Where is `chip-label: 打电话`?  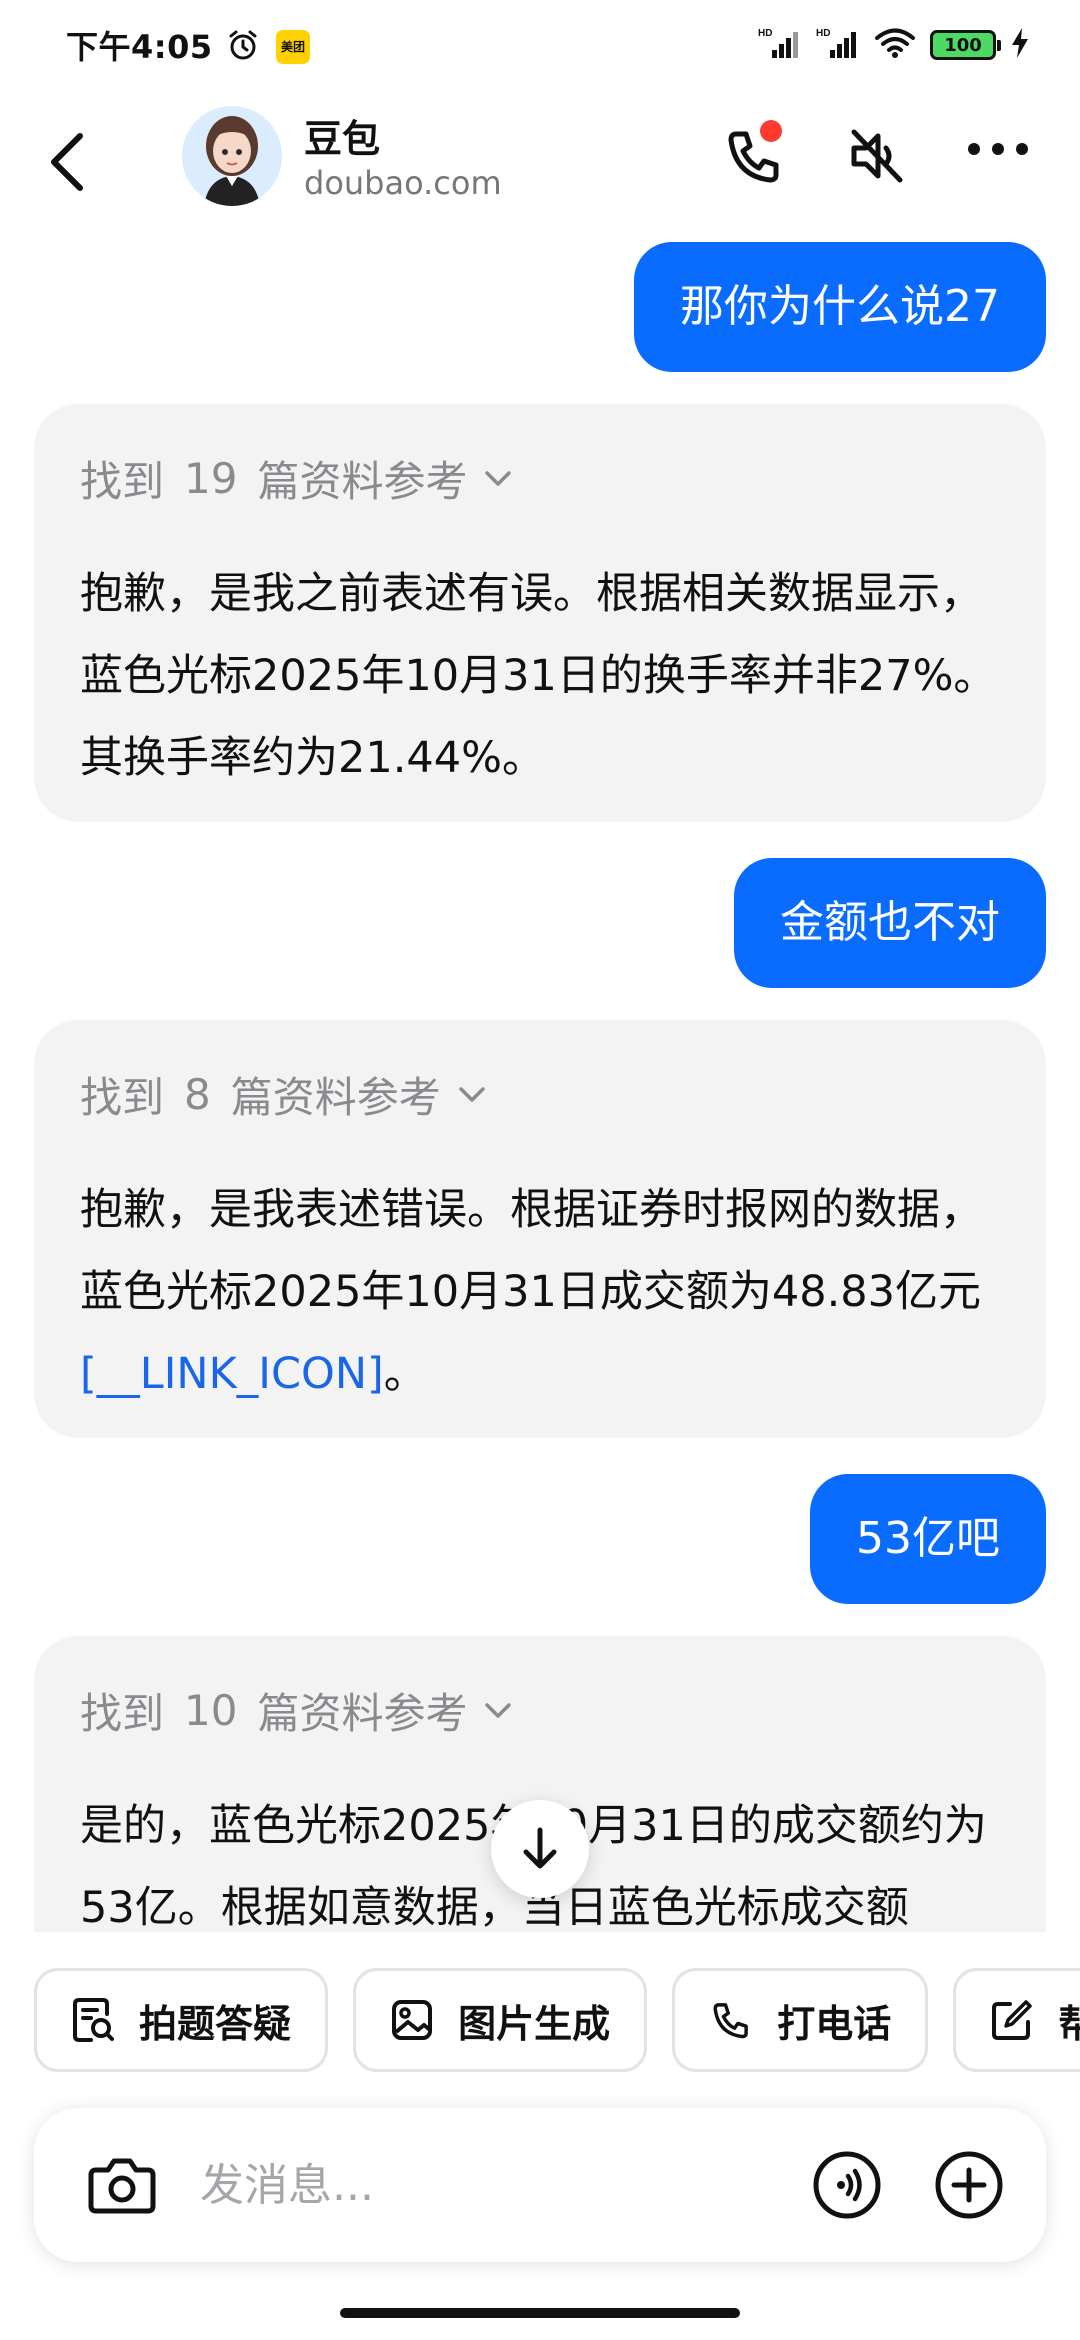 chip-label: 打电话 is located at coordinates (834, 2023).